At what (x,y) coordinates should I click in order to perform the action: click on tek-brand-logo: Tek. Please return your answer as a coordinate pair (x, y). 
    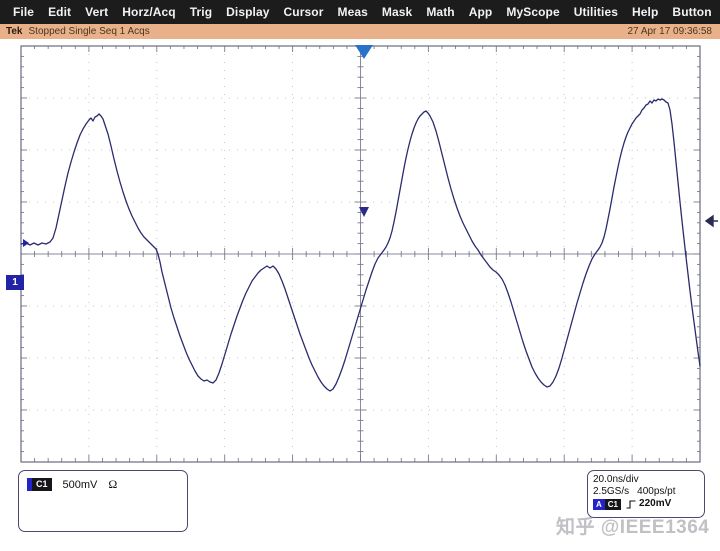
    Looking at the image, I should click on (14, 31).